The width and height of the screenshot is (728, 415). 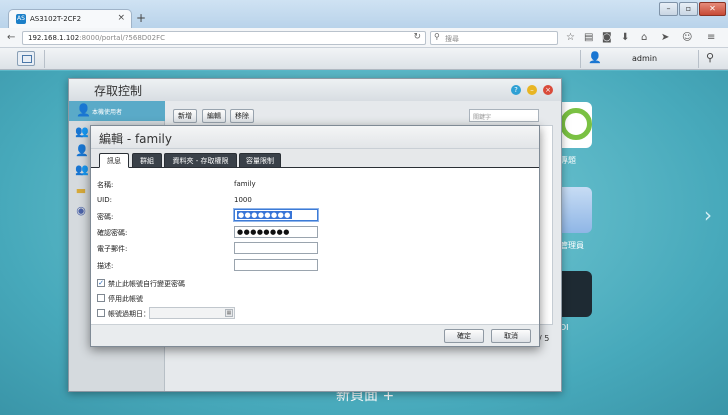 What do you see at coordinates (315, 137) in the screenshot?
I see `dialog-header: 編輯 - family` at bounding box center [315, 137].